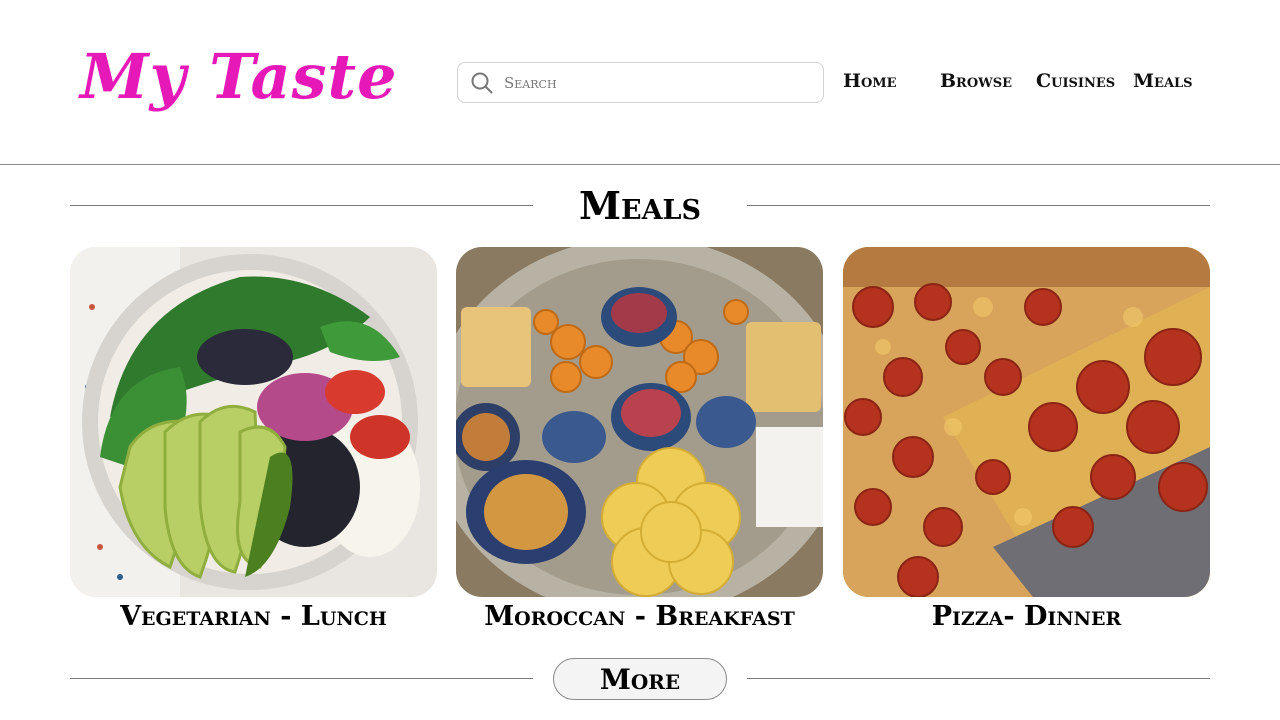 This screenshot has width=1280, height=720. I want to click on nav-meals: Meals, so click(1163, 81).